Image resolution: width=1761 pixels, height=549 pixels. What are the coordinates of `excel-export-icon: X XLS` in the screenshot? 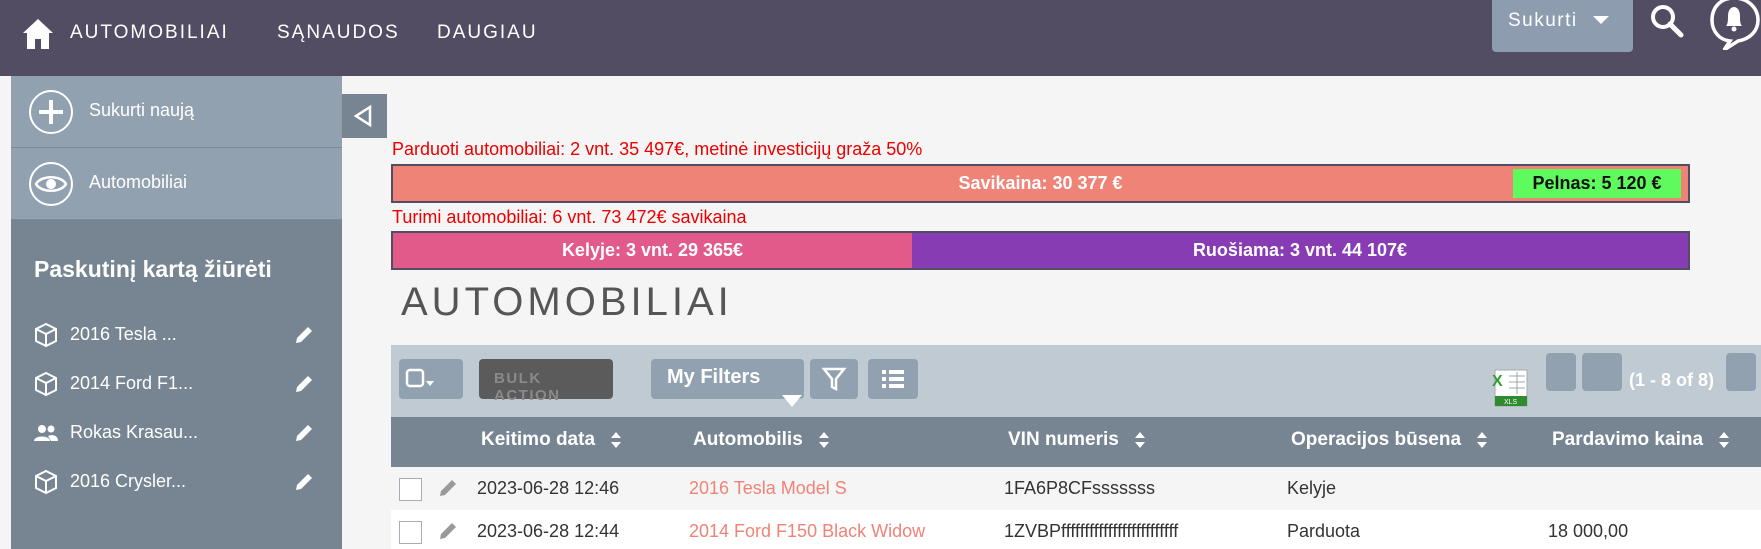 It's located at (1509, 388).